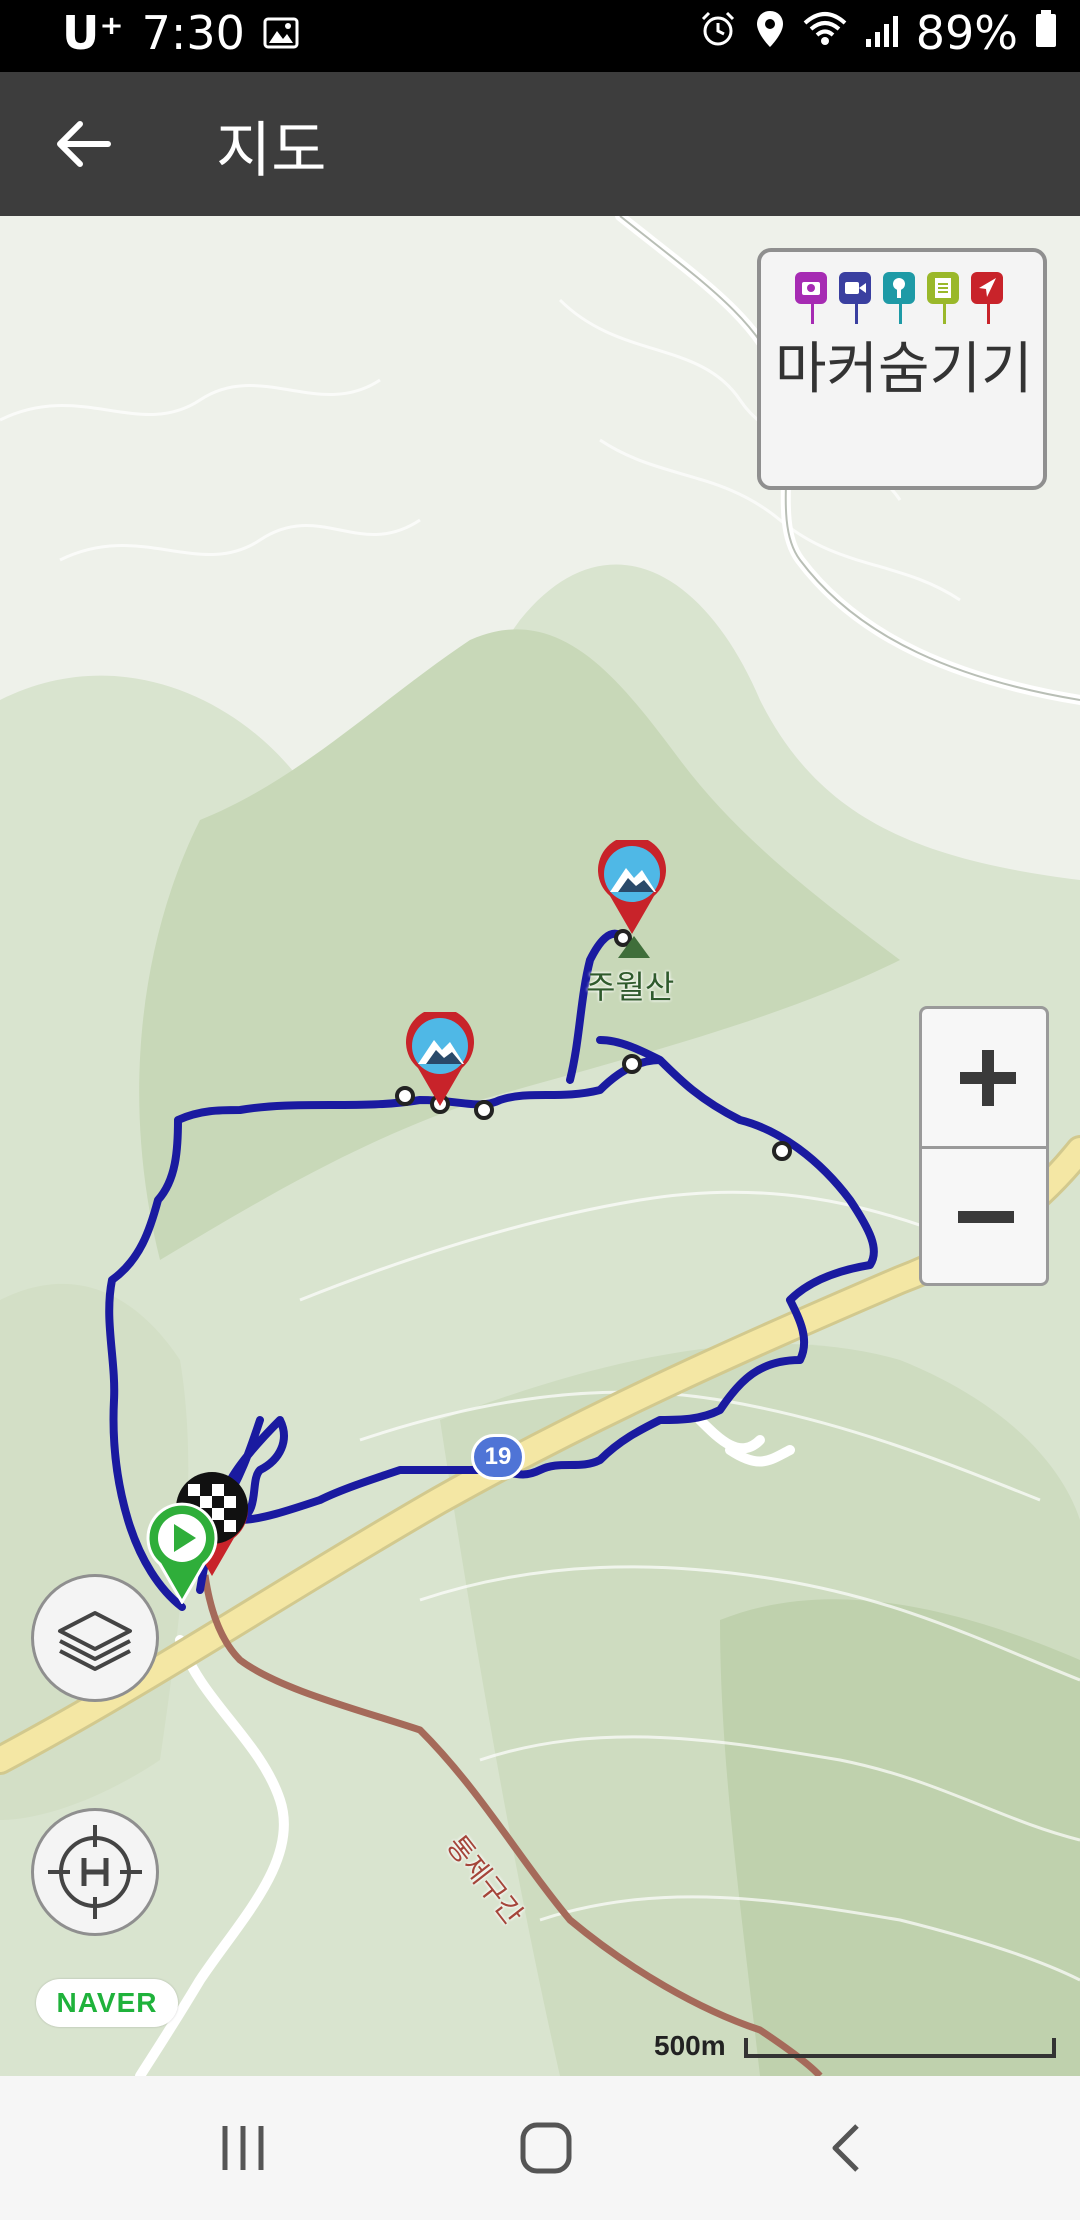 Image resolution: width=1080 pixels, height=2220 pixels. Describe the element at coordinates (84, 144) in the screenshot. I see `arrow-left-icon` at that location.